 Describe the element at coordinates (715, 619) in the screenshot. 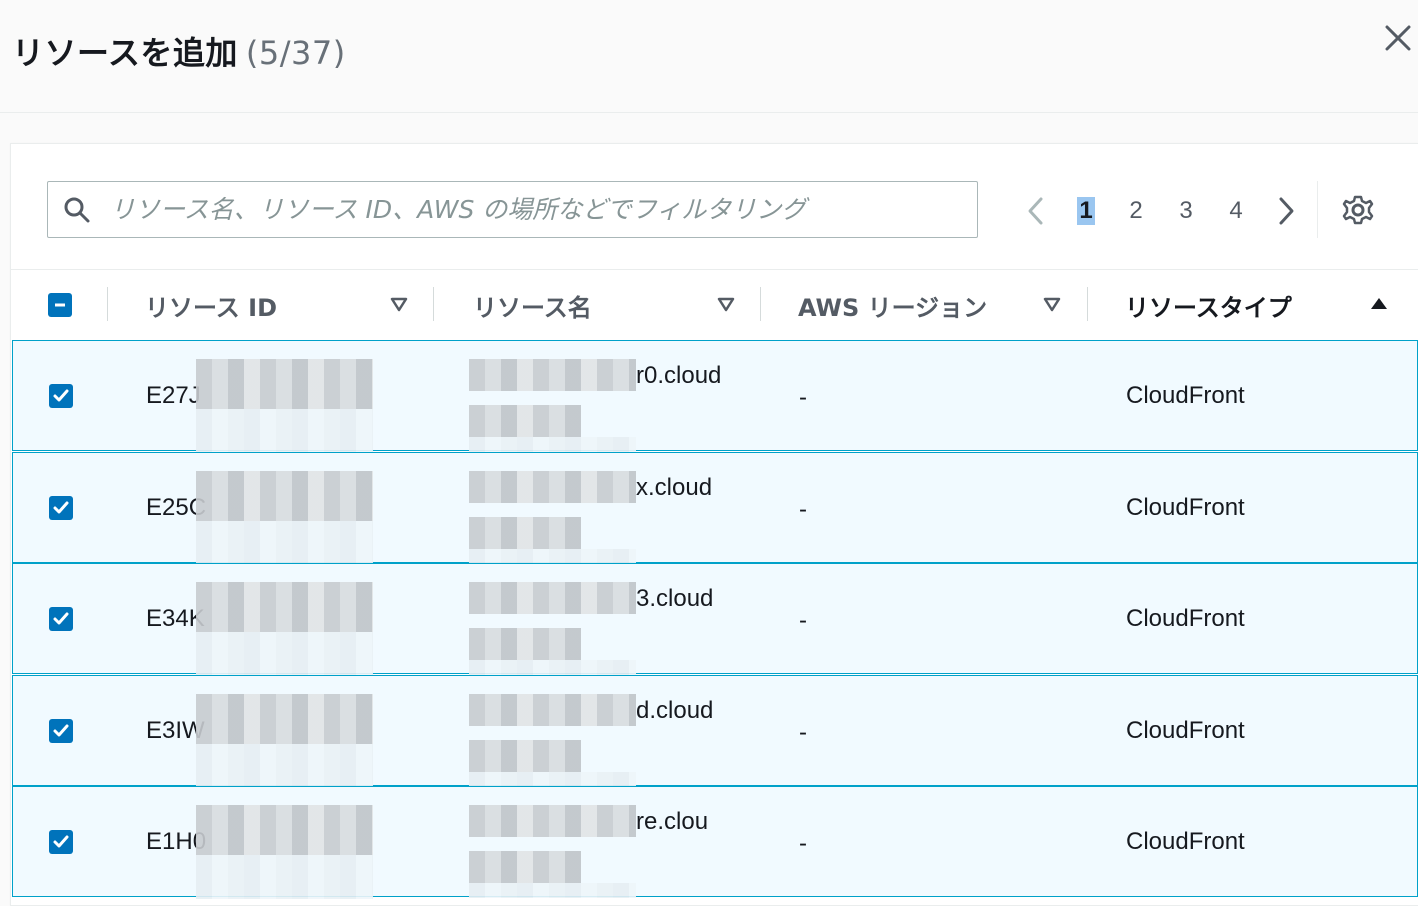

I see `table-row: E34K 3.cloud - CloudFront` at that location.